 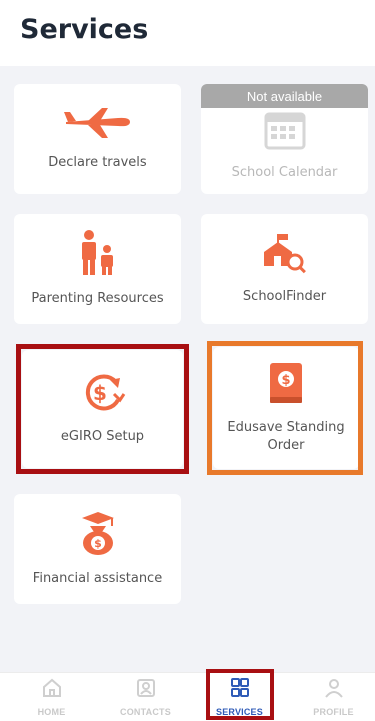 What do you see at coordinates (285, 253) in the screenshot?
I see `school-search-icon` at bounding box center [285, 253].